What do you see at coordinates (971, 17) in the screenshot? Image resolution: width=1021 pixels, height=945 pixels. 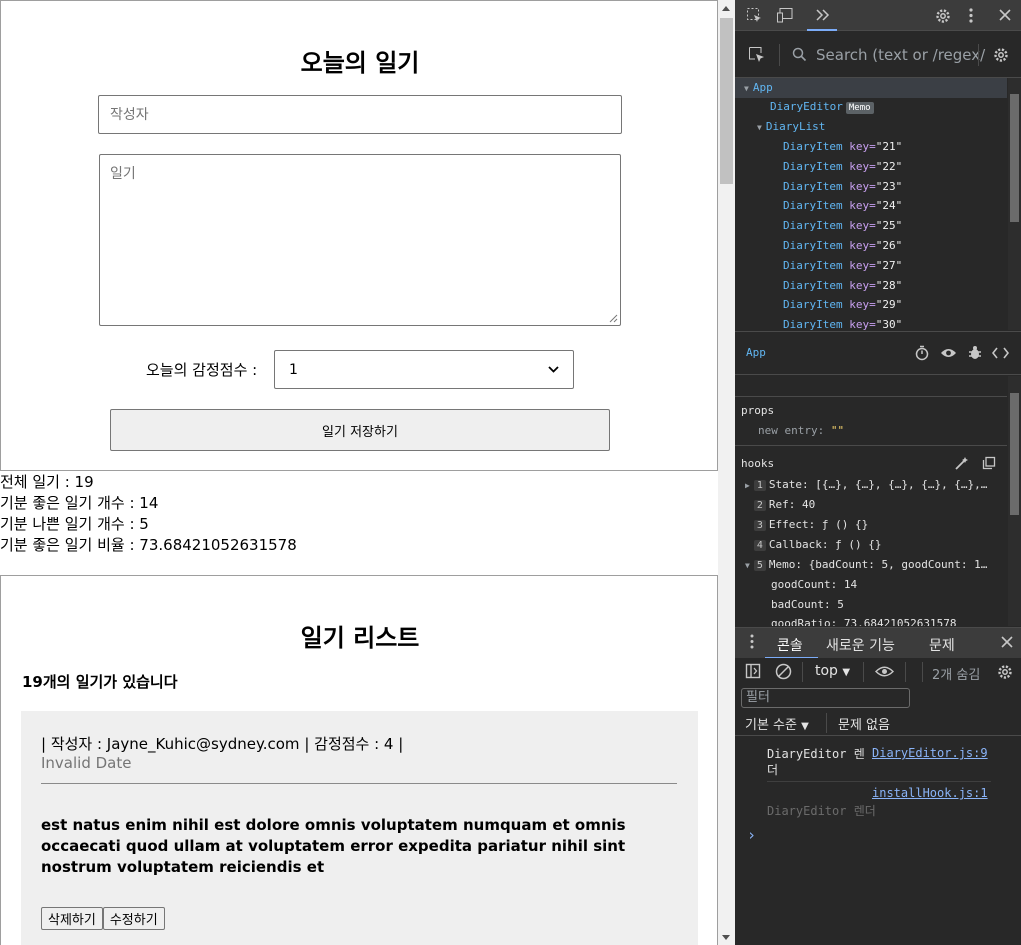 I see `more-options-icon` at bounding box center [971, 17].